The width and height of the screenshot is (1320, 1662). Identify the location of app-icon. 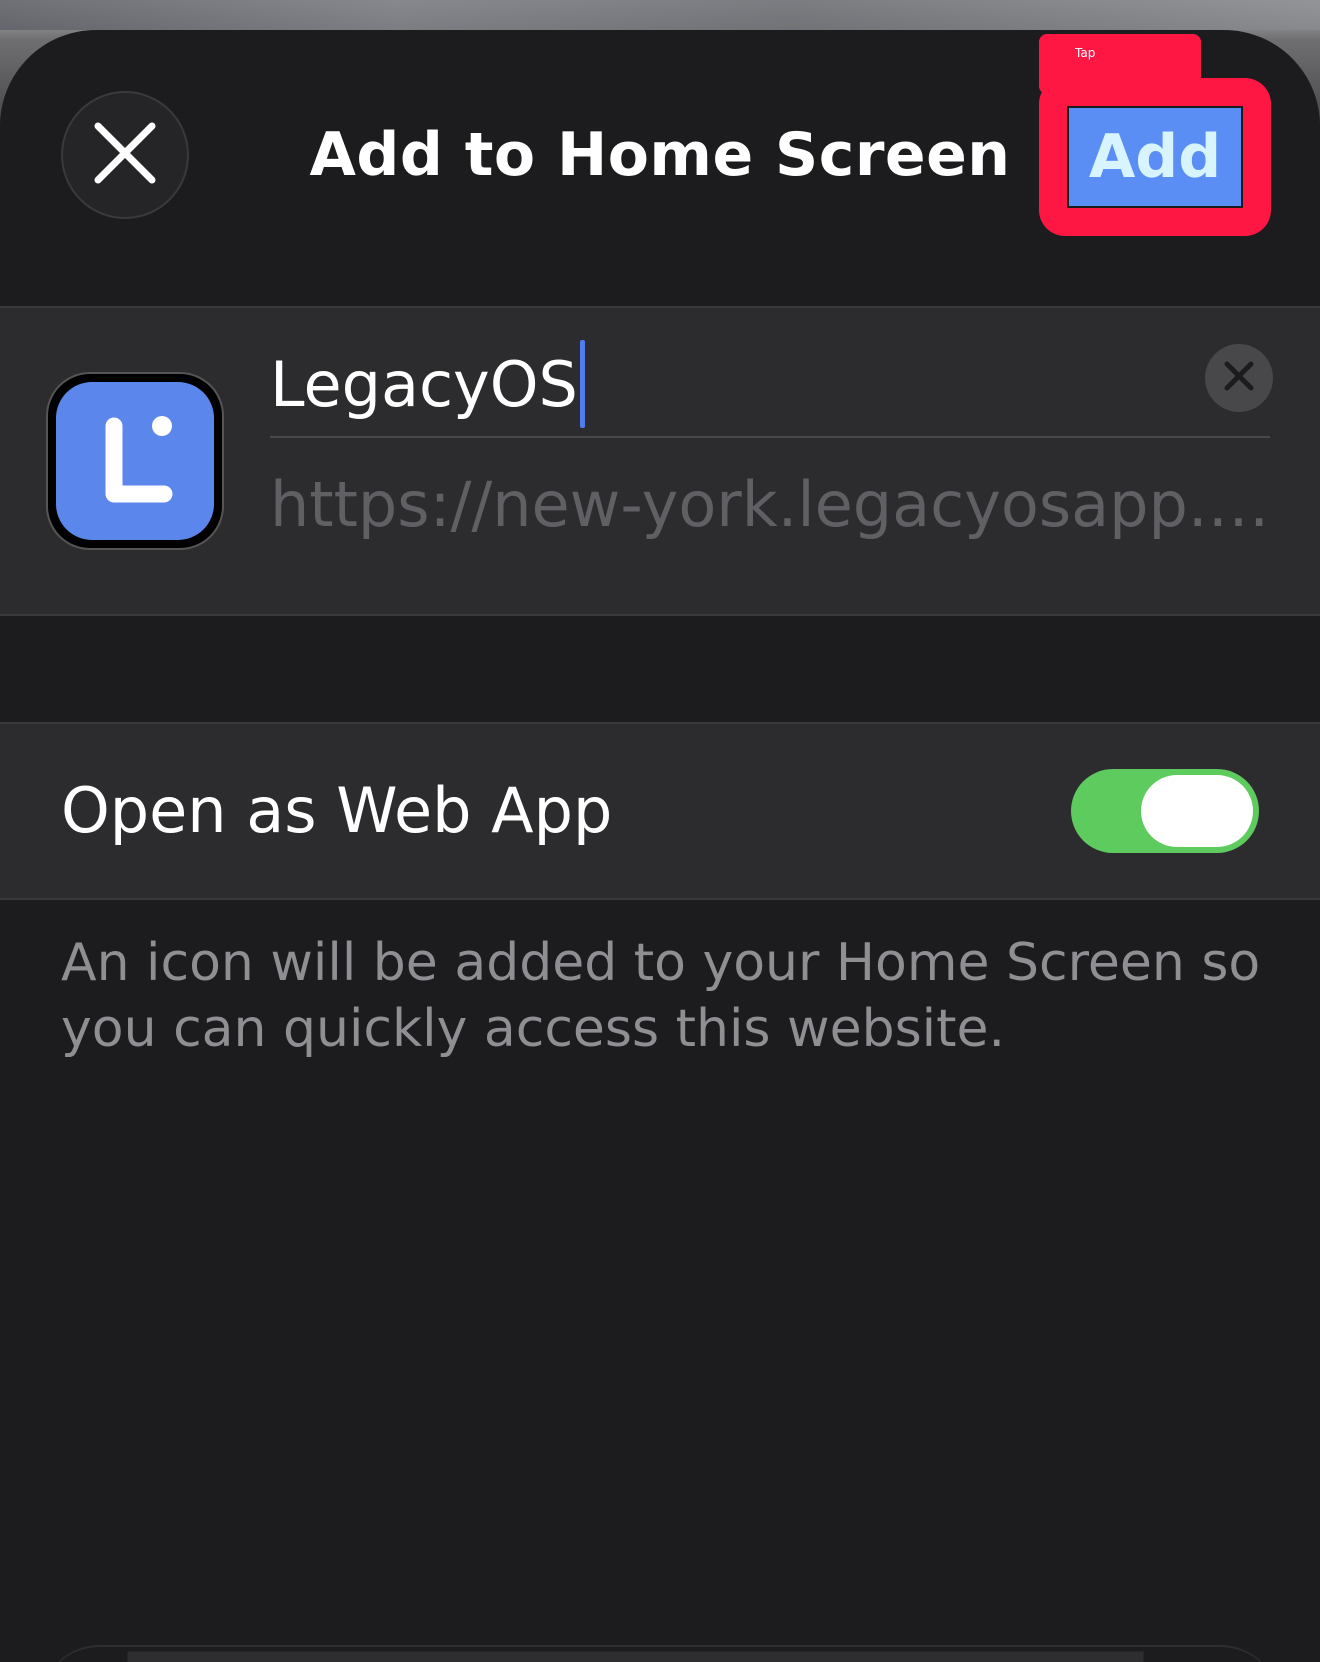
(135, 461).